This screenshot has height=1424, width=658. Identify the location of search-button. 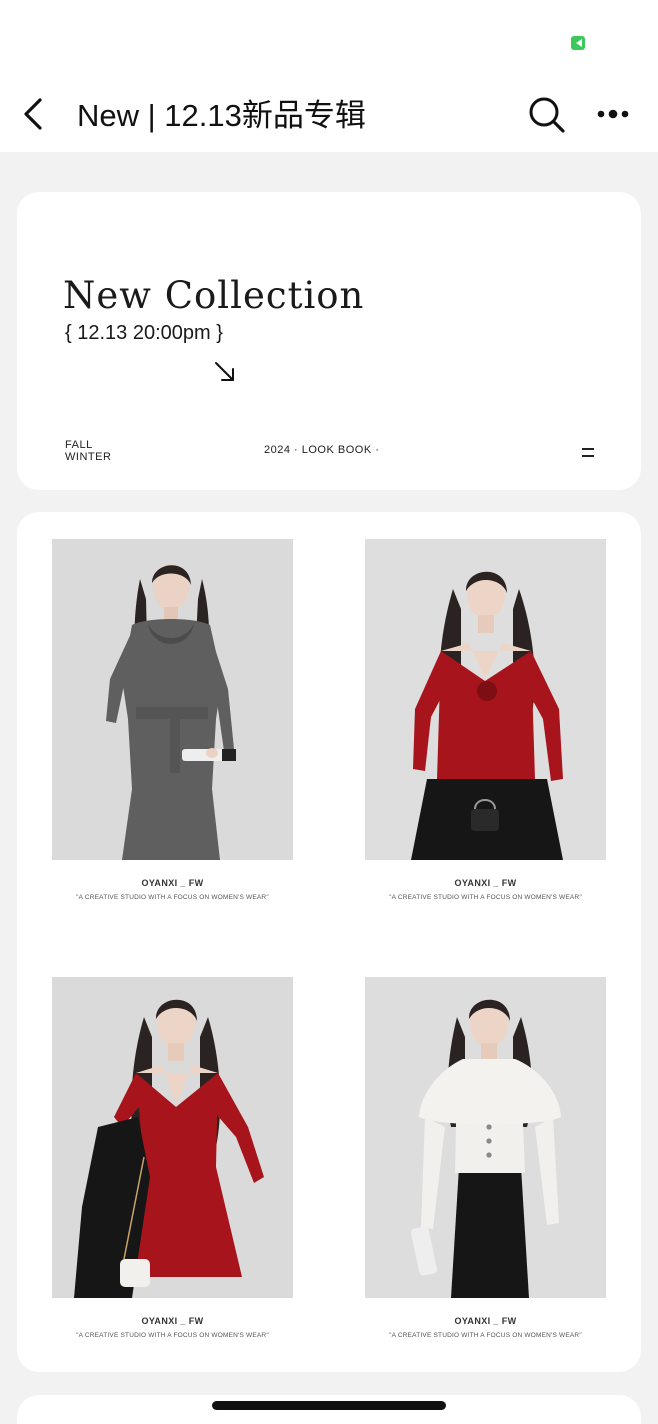
(546, 114).